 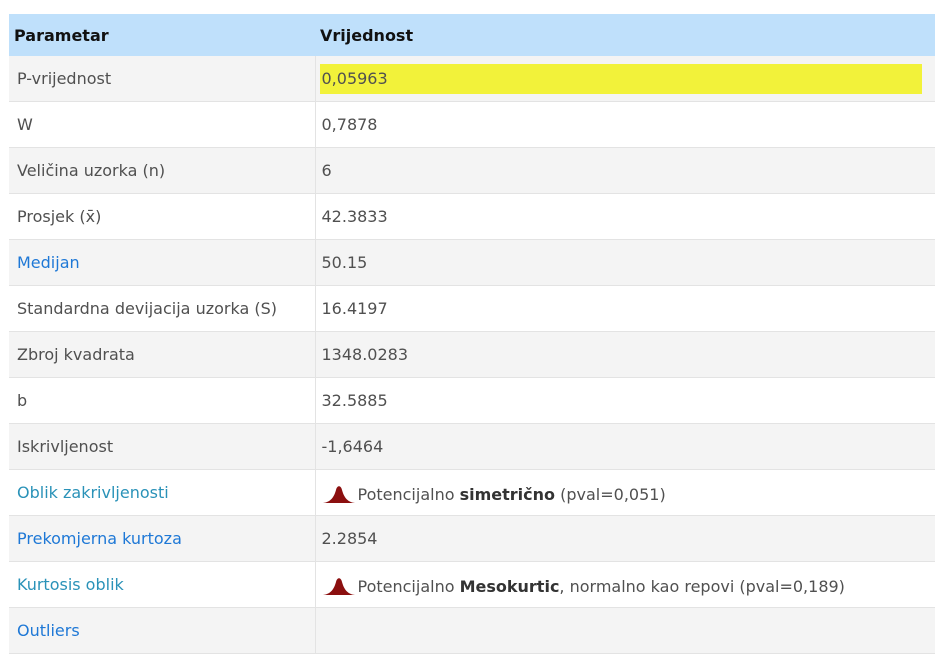 What do you see at coordinates (162, 170) in the screenshot?
I see `row-label-sample-size: Veličina uzorka (n)` at bounding box center [162, 170].